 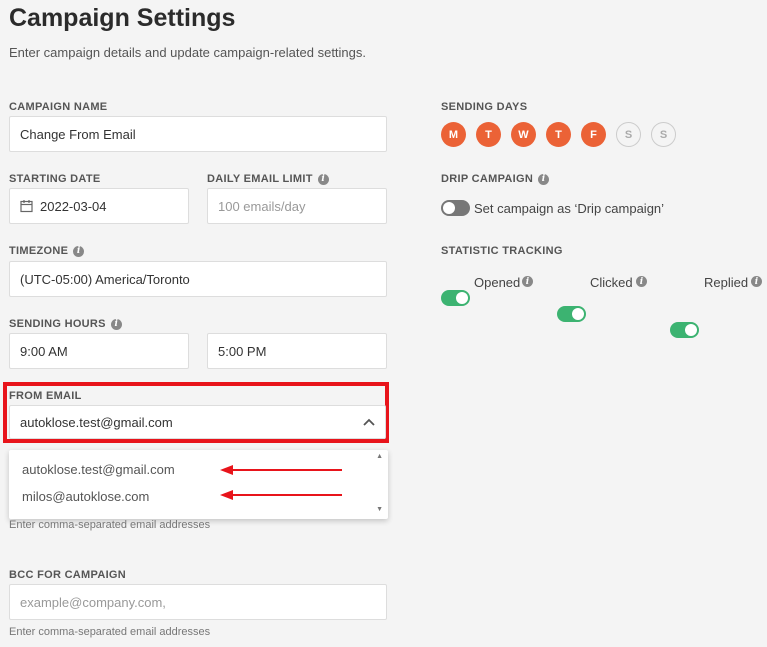 What do you see at coordinates (297, 206) in the screenshot?
I see `daily-limit-input: 100 emails/day` at bounding box center [297, 206].